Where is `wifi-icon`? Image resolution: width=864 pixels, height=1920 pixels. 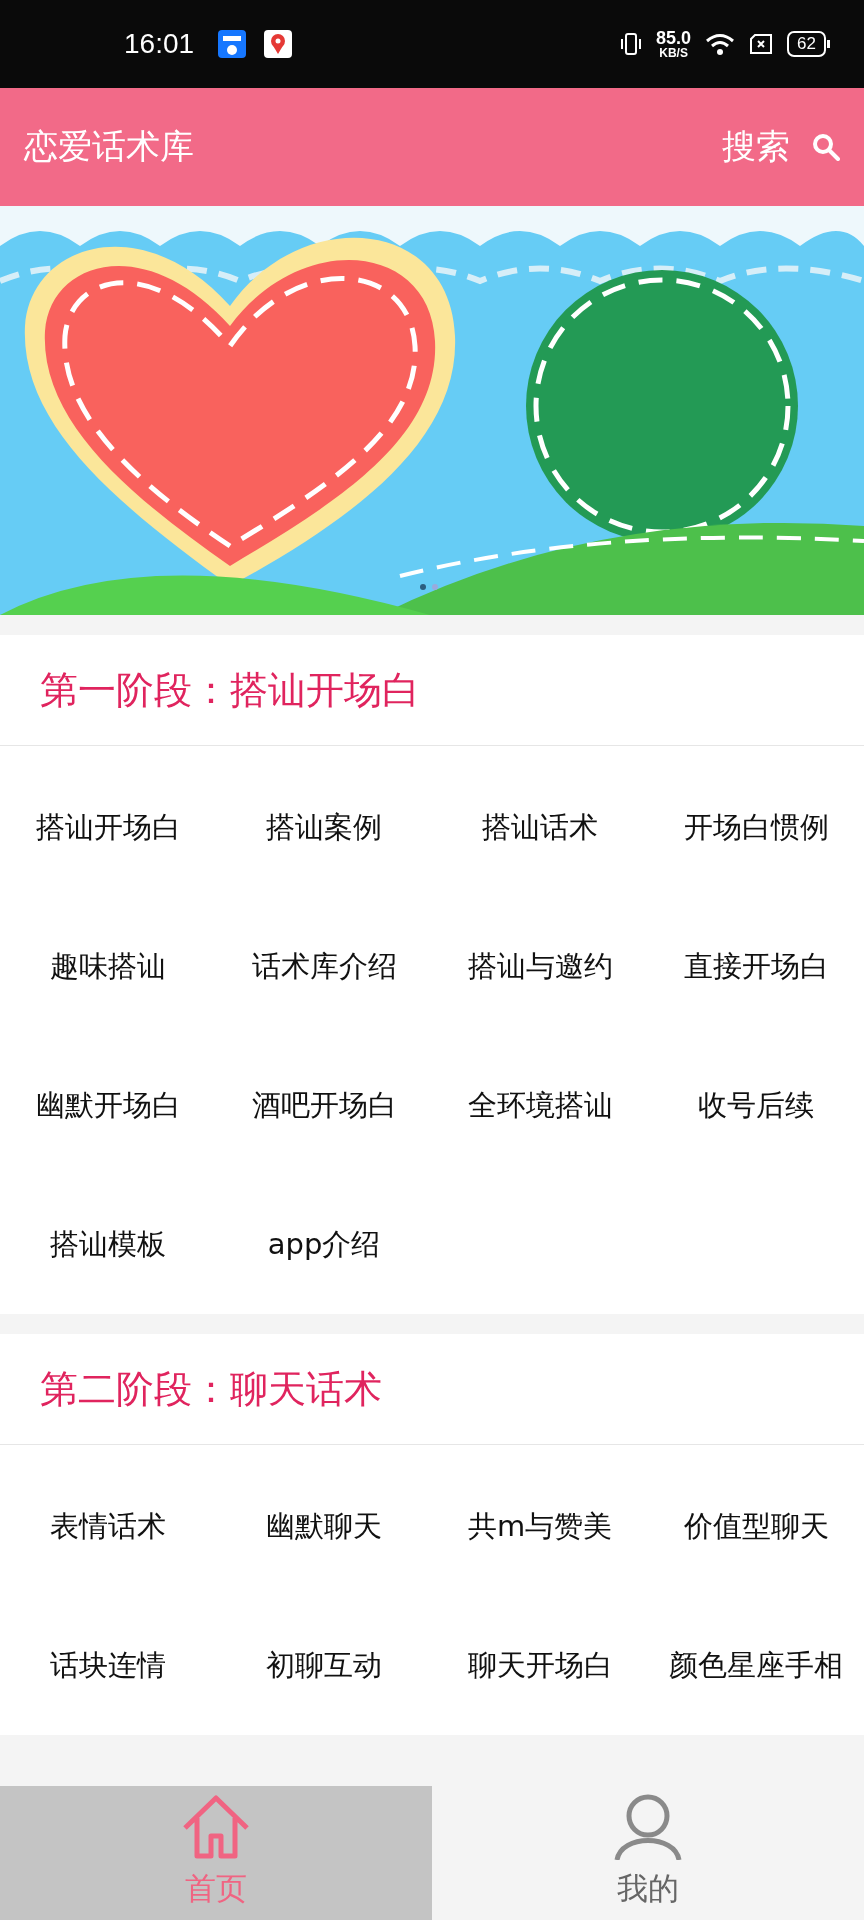
wifi-icon is located at coordinates (720, 44).